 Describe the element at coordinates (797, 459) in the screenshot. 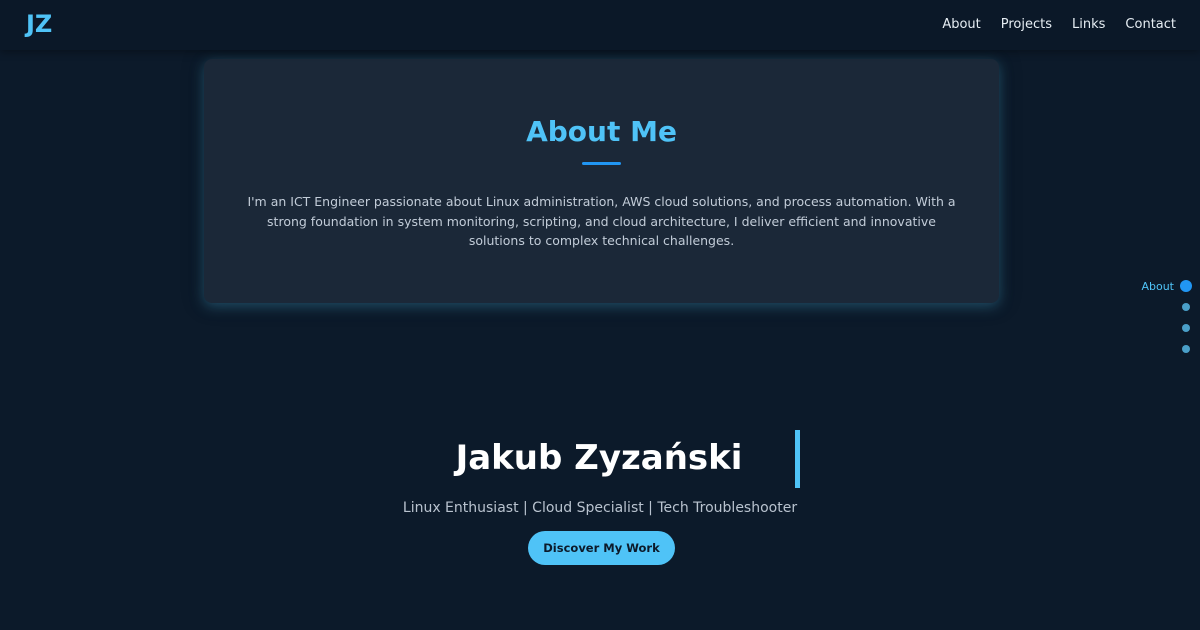

I see `typing-cursor` at that location.